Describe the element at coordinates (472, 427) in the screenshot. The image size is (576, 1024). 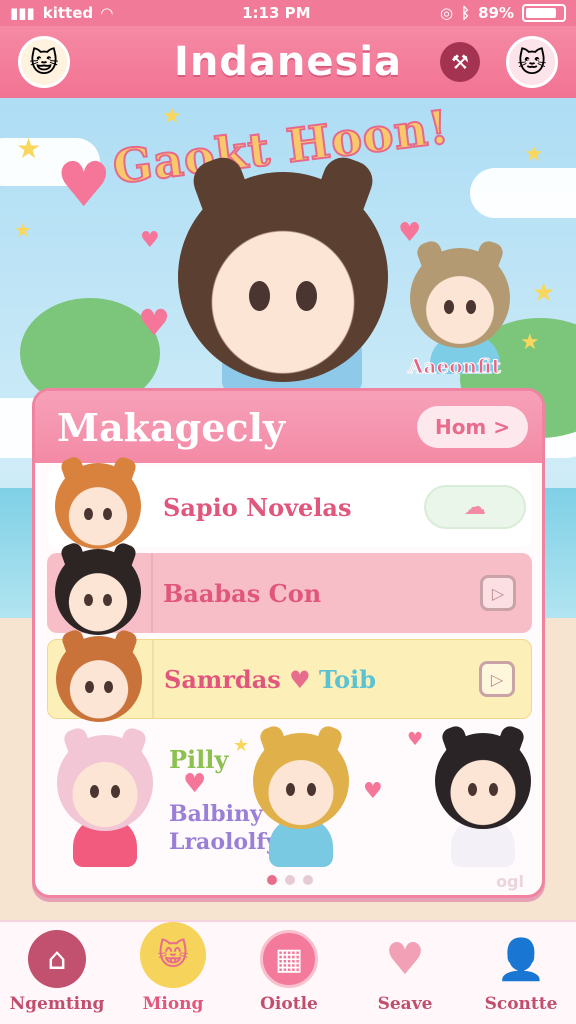
I see `more-button: Hom >` at that location.